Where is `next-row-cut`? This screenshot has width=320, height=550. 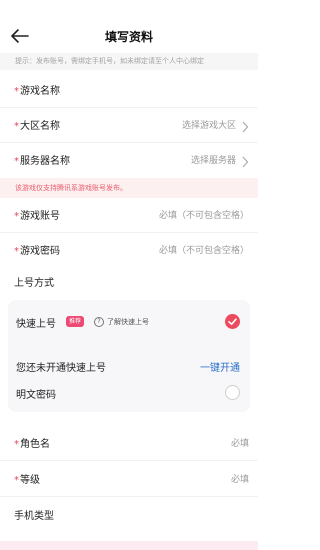
next-row-cut is located at coordinates (129, 545).